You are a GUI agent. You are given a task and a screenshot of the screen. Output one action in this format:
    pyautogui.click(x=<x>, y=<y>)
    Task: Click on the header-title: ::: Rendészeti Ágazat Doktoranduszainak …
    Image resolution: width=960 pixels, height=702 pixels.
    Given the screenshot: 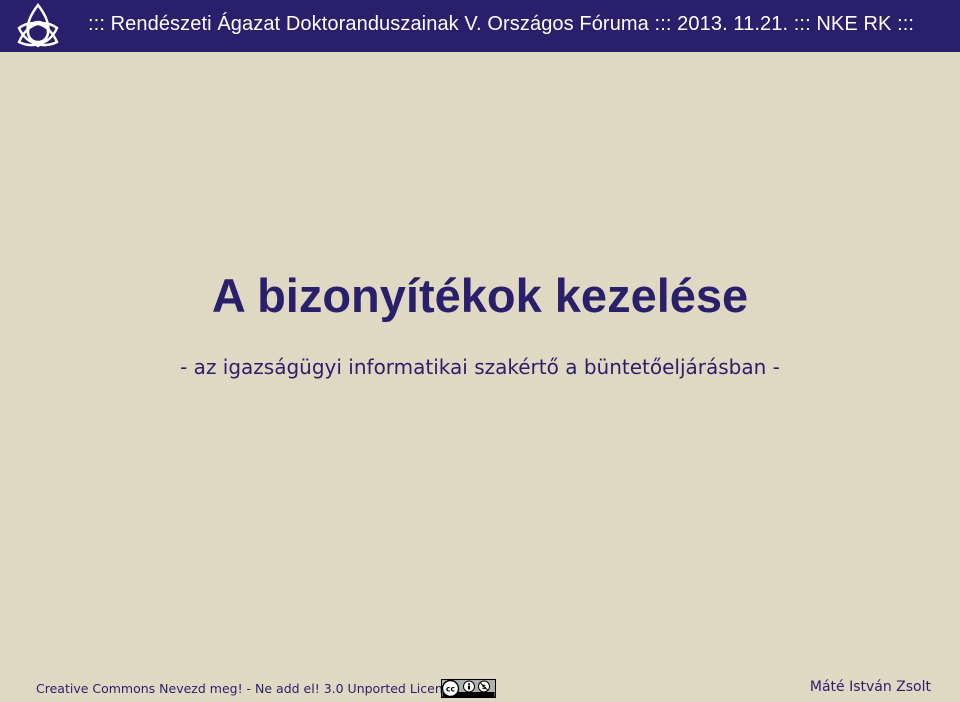 What is the action you would take?
    pyautogui.click(x=501, y=24)
    